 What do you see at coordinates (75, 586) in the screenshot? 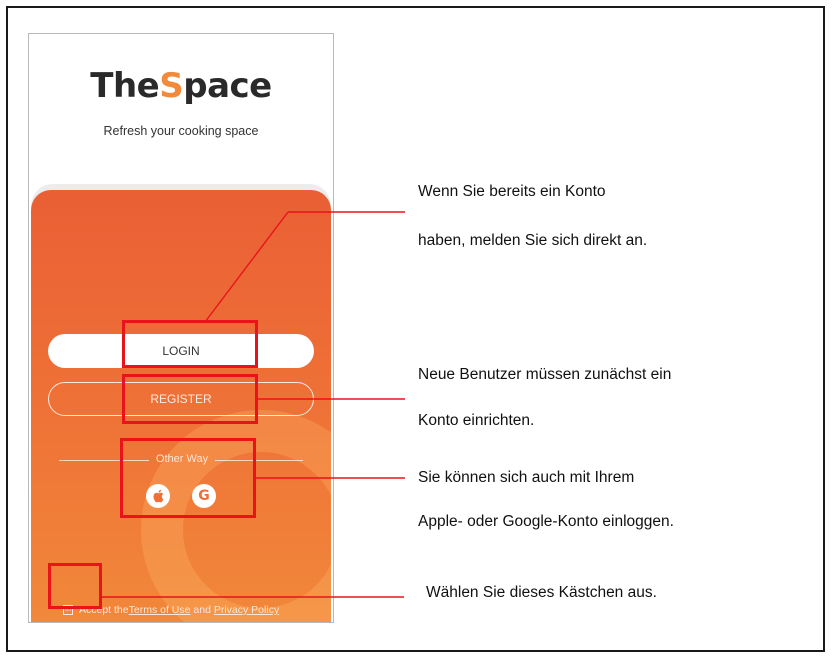
I see `highlight-checkbox` at bounding box center [75, 586].